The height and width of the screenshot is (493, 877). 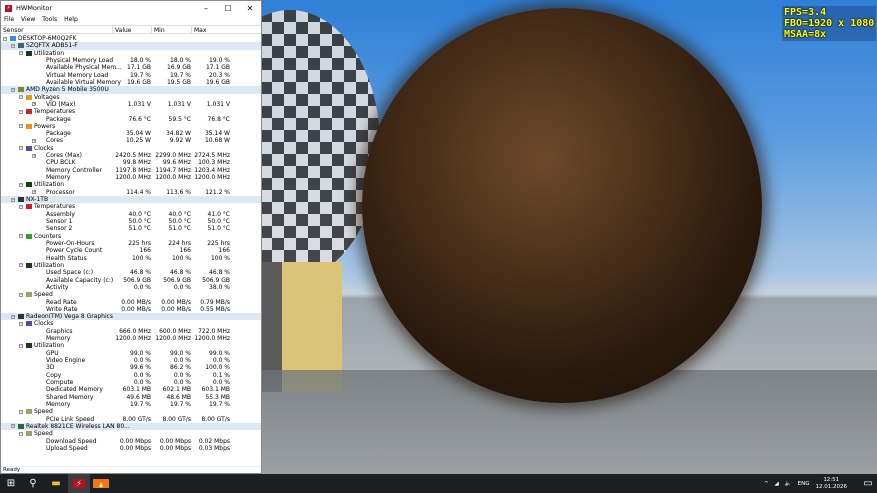 I want to click on close-button: ✕, so click(x=250, y=8).